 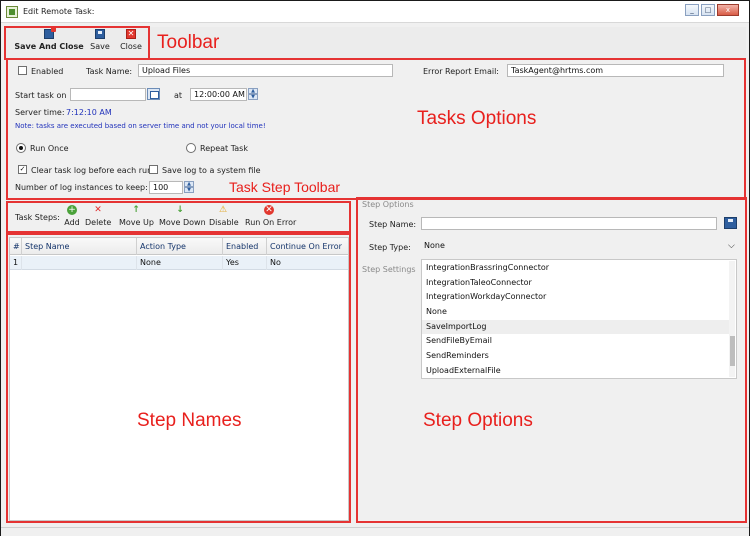 What do you see at coordinates (12, 12) in the screenshot?
I see `app-icon` at bounding box center [12, 12].